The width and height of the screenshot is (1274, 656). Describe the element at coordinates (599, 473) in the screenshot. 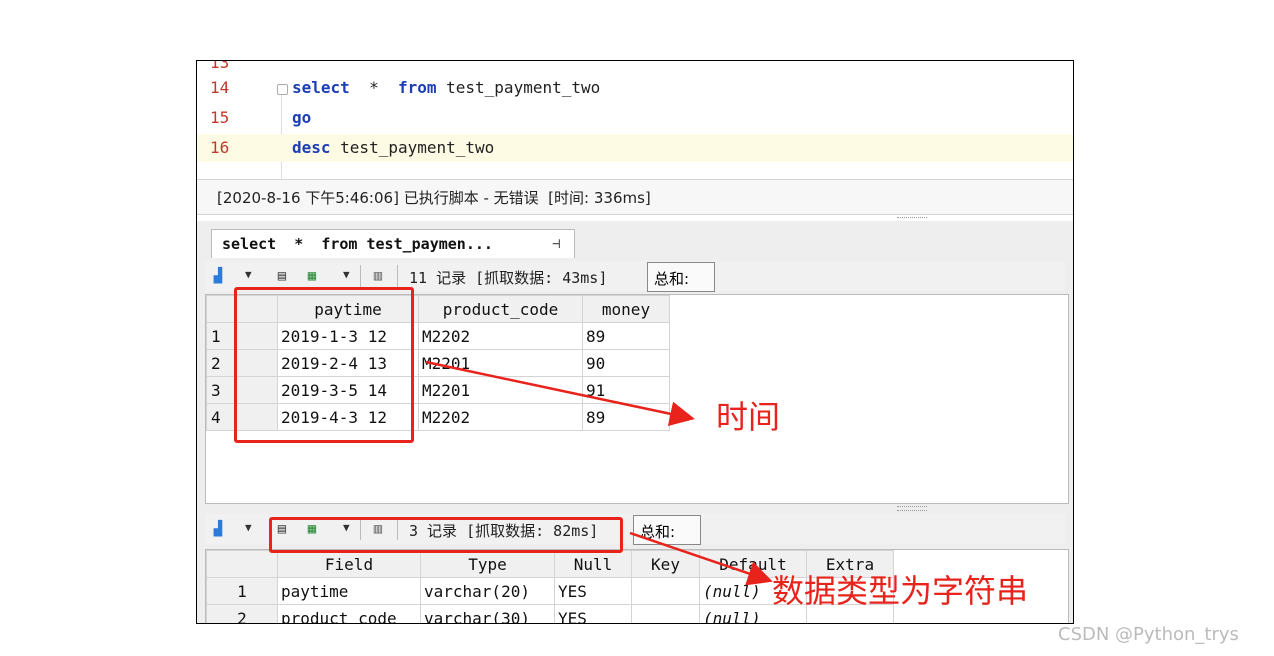

I see `annotation-arrows` at that location.